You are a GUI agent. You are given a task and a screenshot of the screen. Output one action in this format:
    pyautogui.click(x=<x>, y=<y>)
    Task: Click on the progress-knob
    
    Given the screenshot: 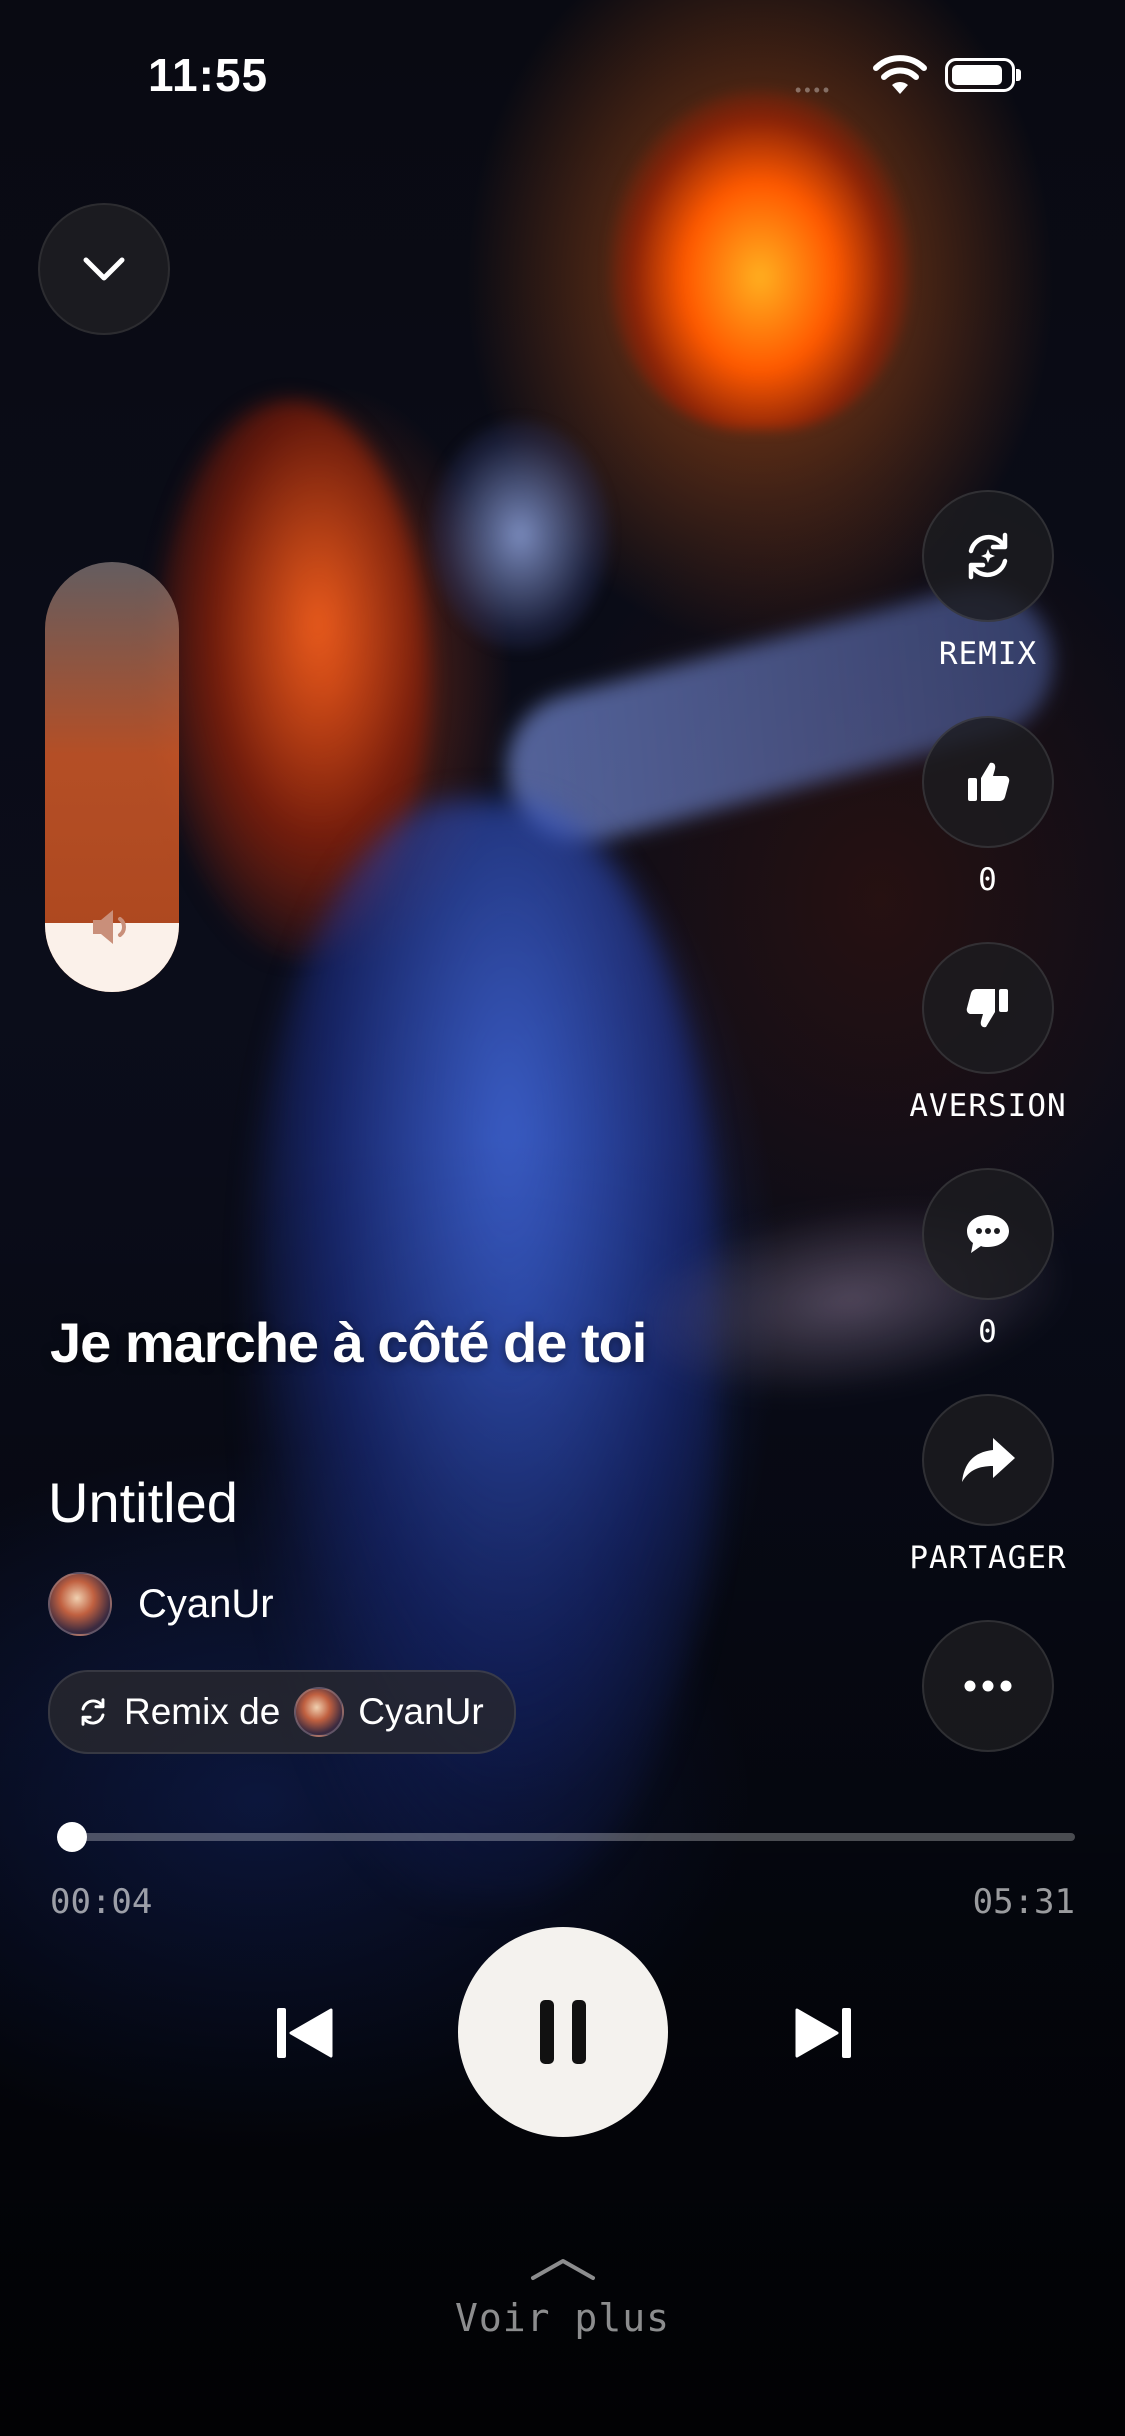 What is the action you would take?
    pyautogui.click(x=72, y=1837)
    